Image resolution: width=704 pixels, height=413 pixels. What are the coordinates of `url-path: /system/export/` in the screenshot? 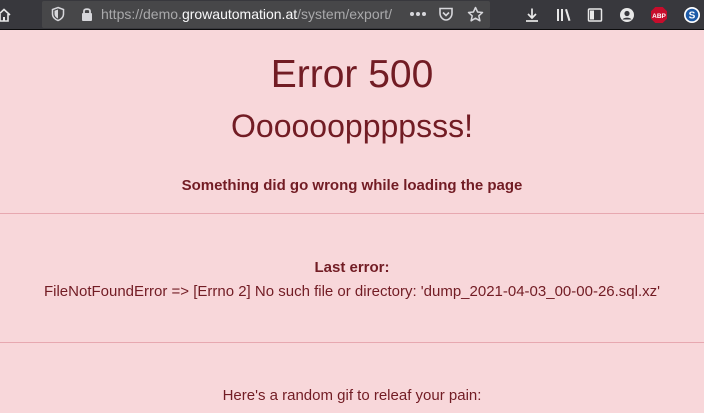 It's located at (345, 14).